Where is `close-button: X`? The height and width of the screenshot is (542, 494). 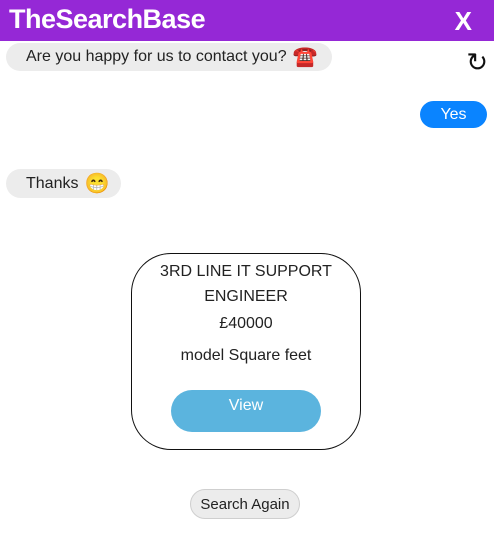
close-button: X is located at coordinates (463, 21).